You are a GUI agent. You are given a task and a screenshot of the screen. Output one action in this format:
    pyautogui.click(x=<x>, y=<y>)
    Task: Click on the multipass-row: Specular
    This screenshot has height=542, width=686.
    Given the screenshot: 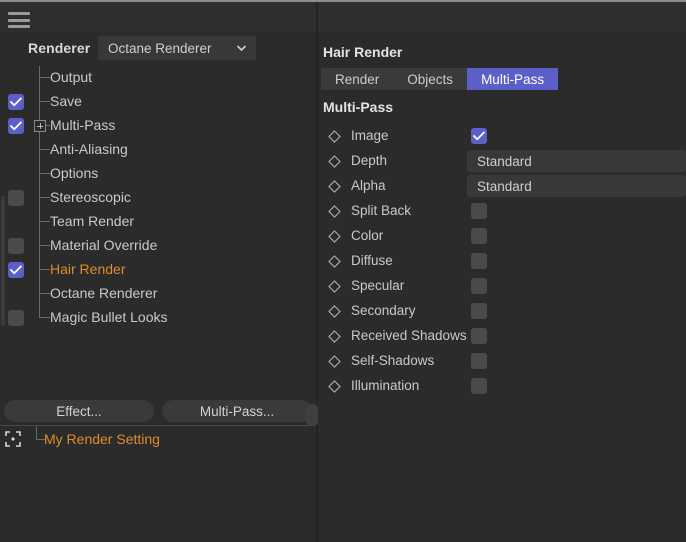 What is the action you would take?
    pyautogui.click(x=502, y=286)
    